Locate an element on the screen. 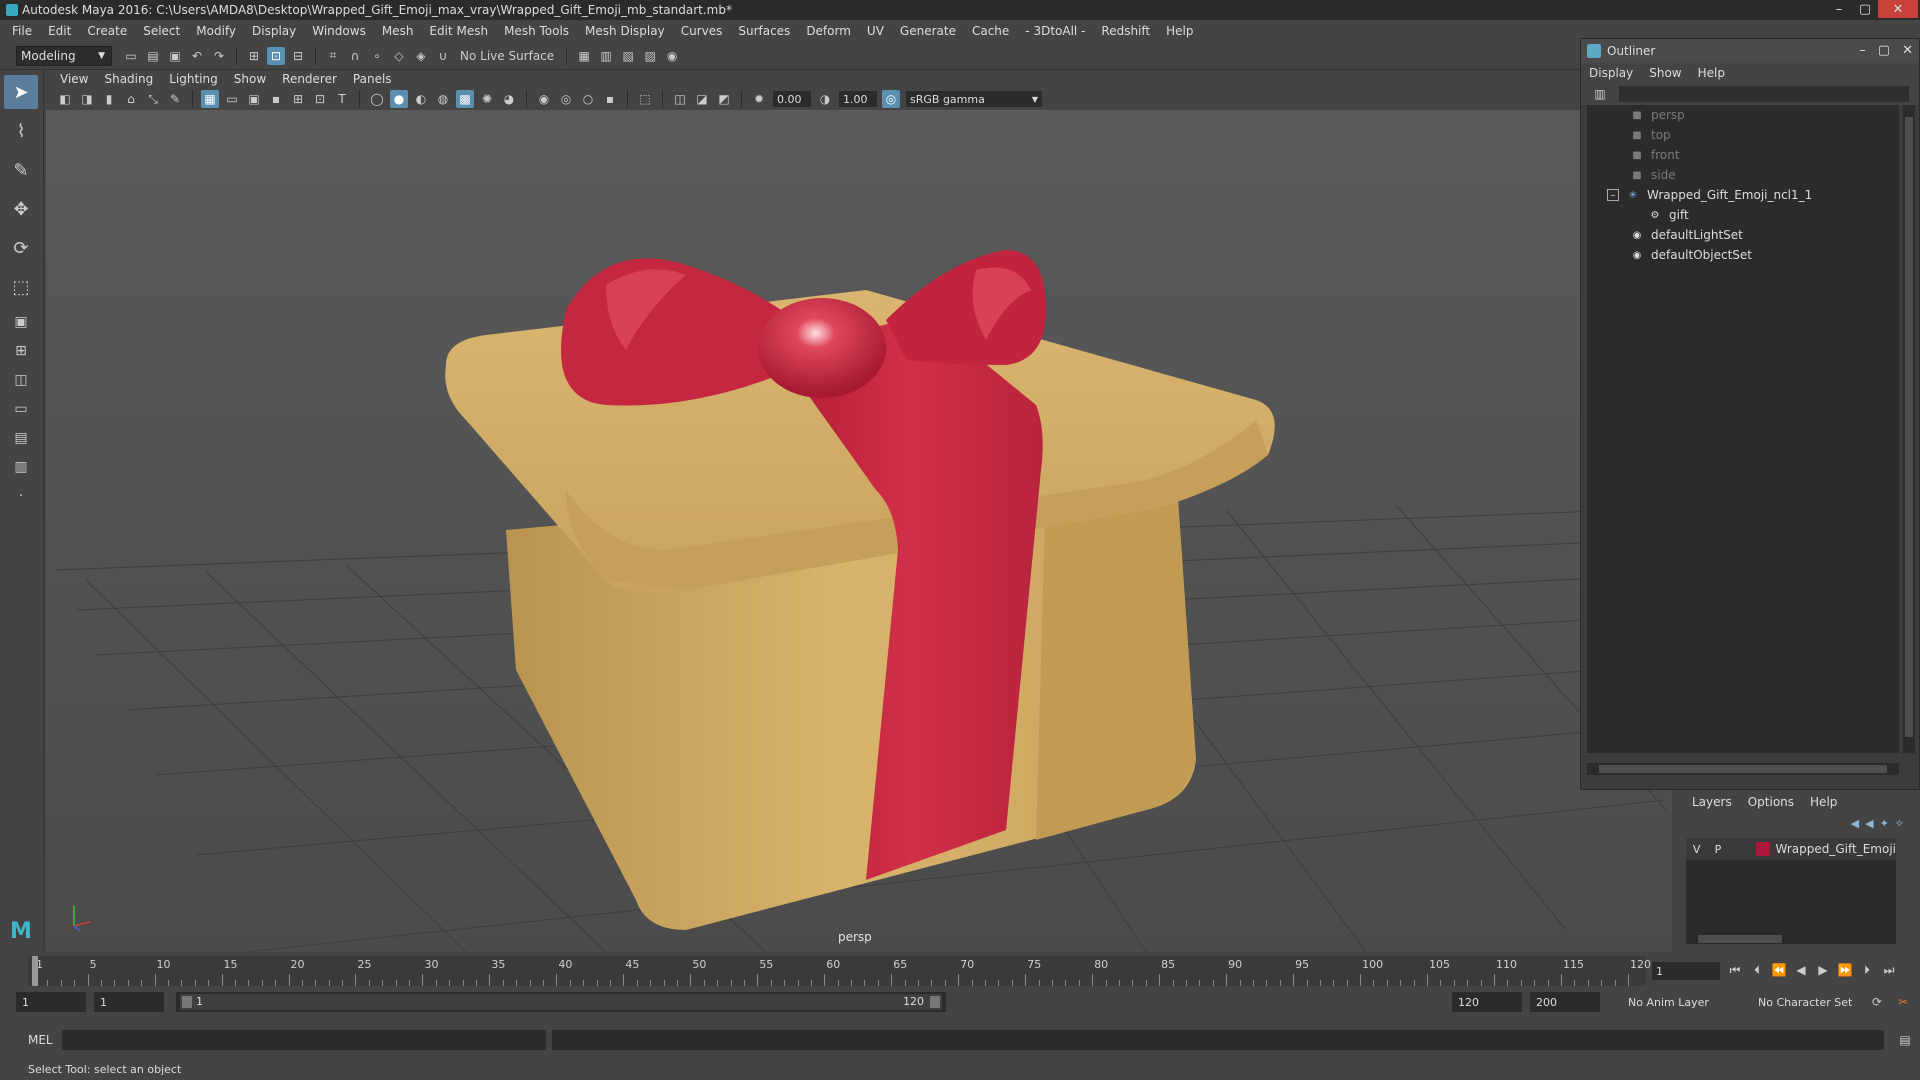 The image size is (1920, 1080). panel-menu-shading: Shading is located at coordinates (128, 79).